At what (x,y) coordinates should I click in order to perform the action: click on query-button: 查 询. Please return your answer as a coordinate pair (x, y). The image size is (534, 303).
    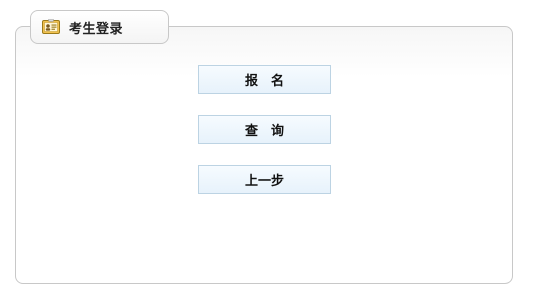
    Looking at the image, I should click on (264, 129).